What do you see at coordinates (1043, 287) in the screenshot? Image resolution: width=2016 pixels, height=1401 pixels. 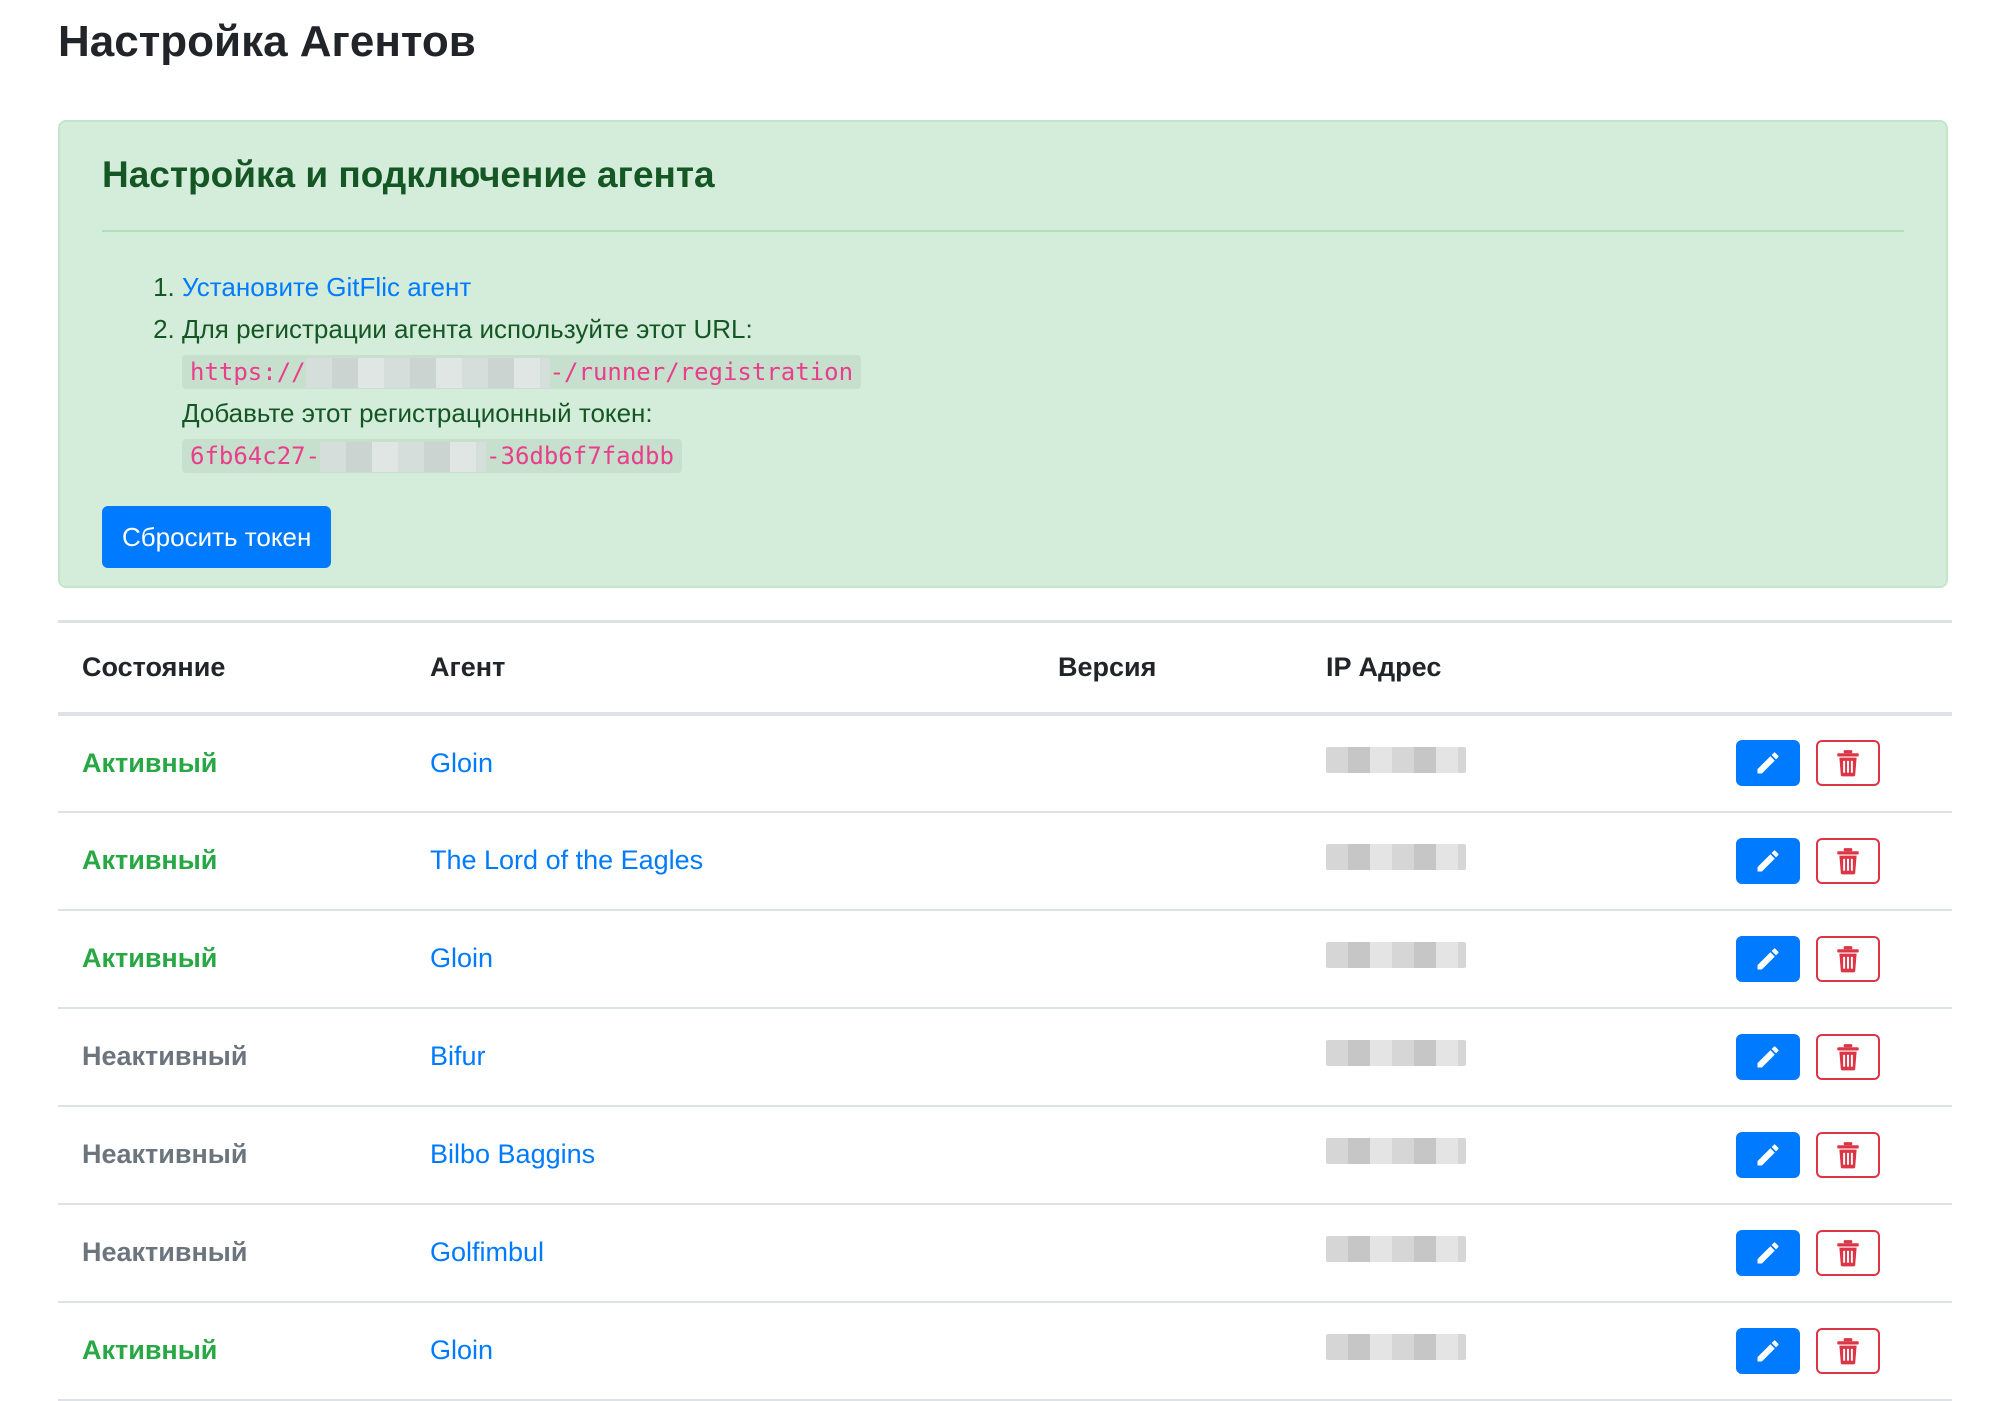 I see `setup-step-install: Установите GitFlic агент` at bounding box center [1043, 287].